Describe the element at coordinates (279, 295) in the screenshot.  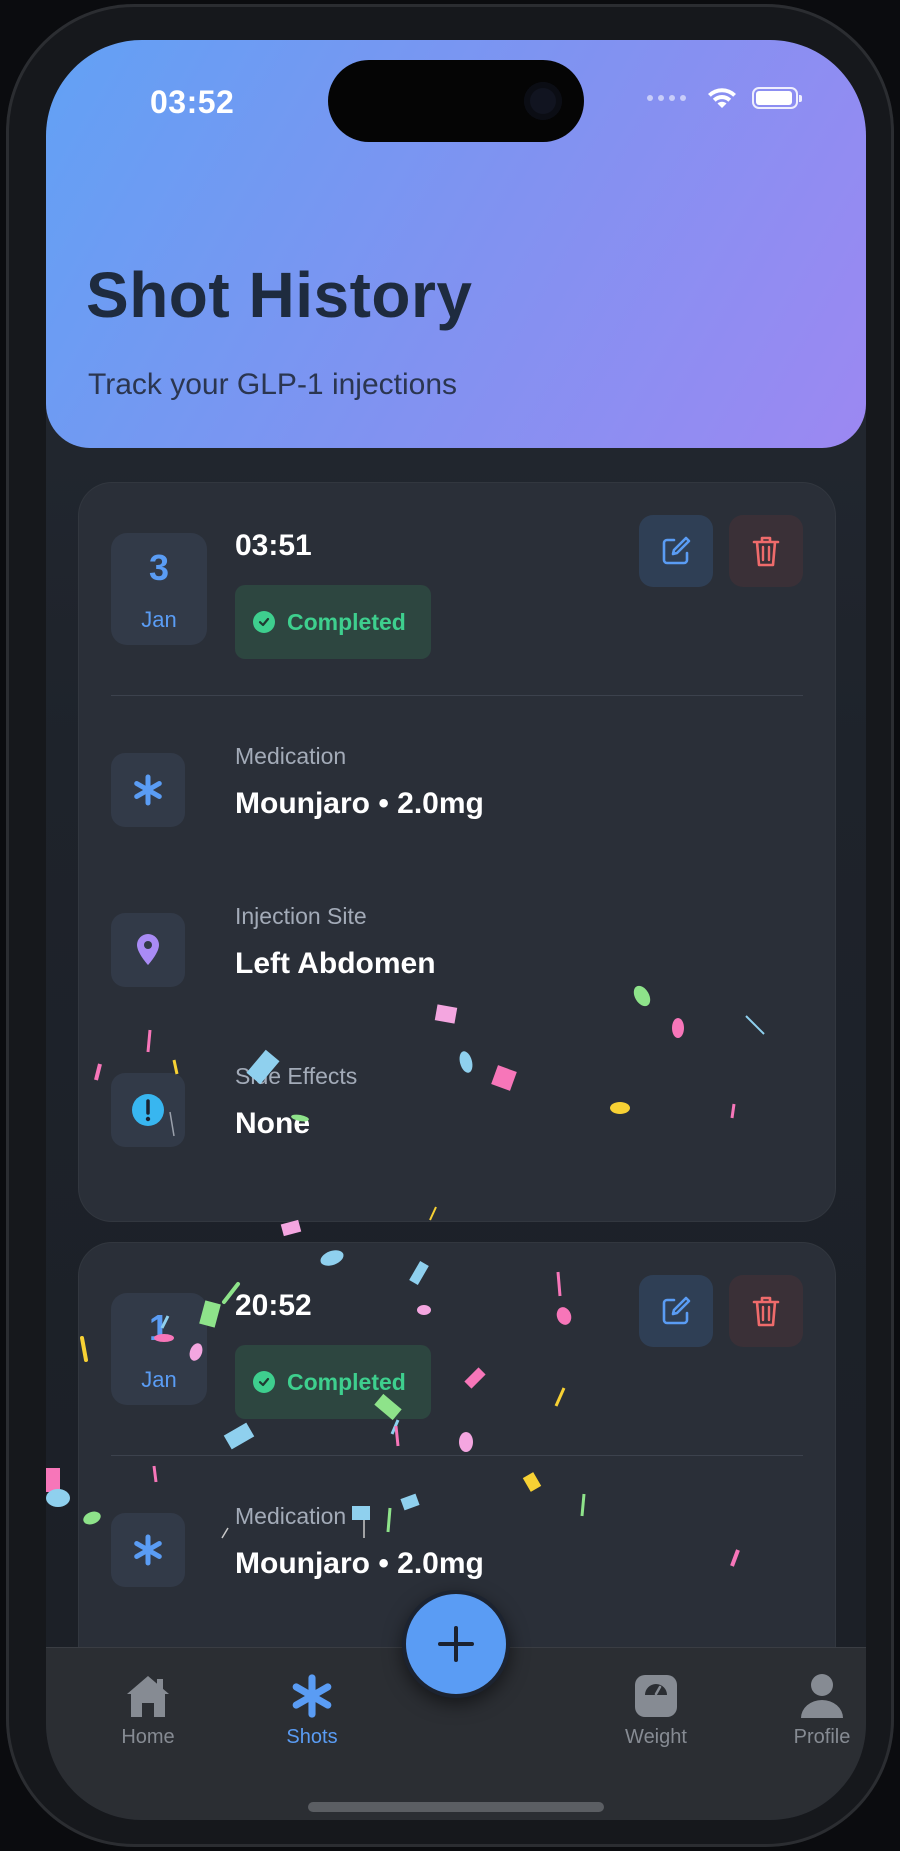
I see `page-title: Shot History` at that location.